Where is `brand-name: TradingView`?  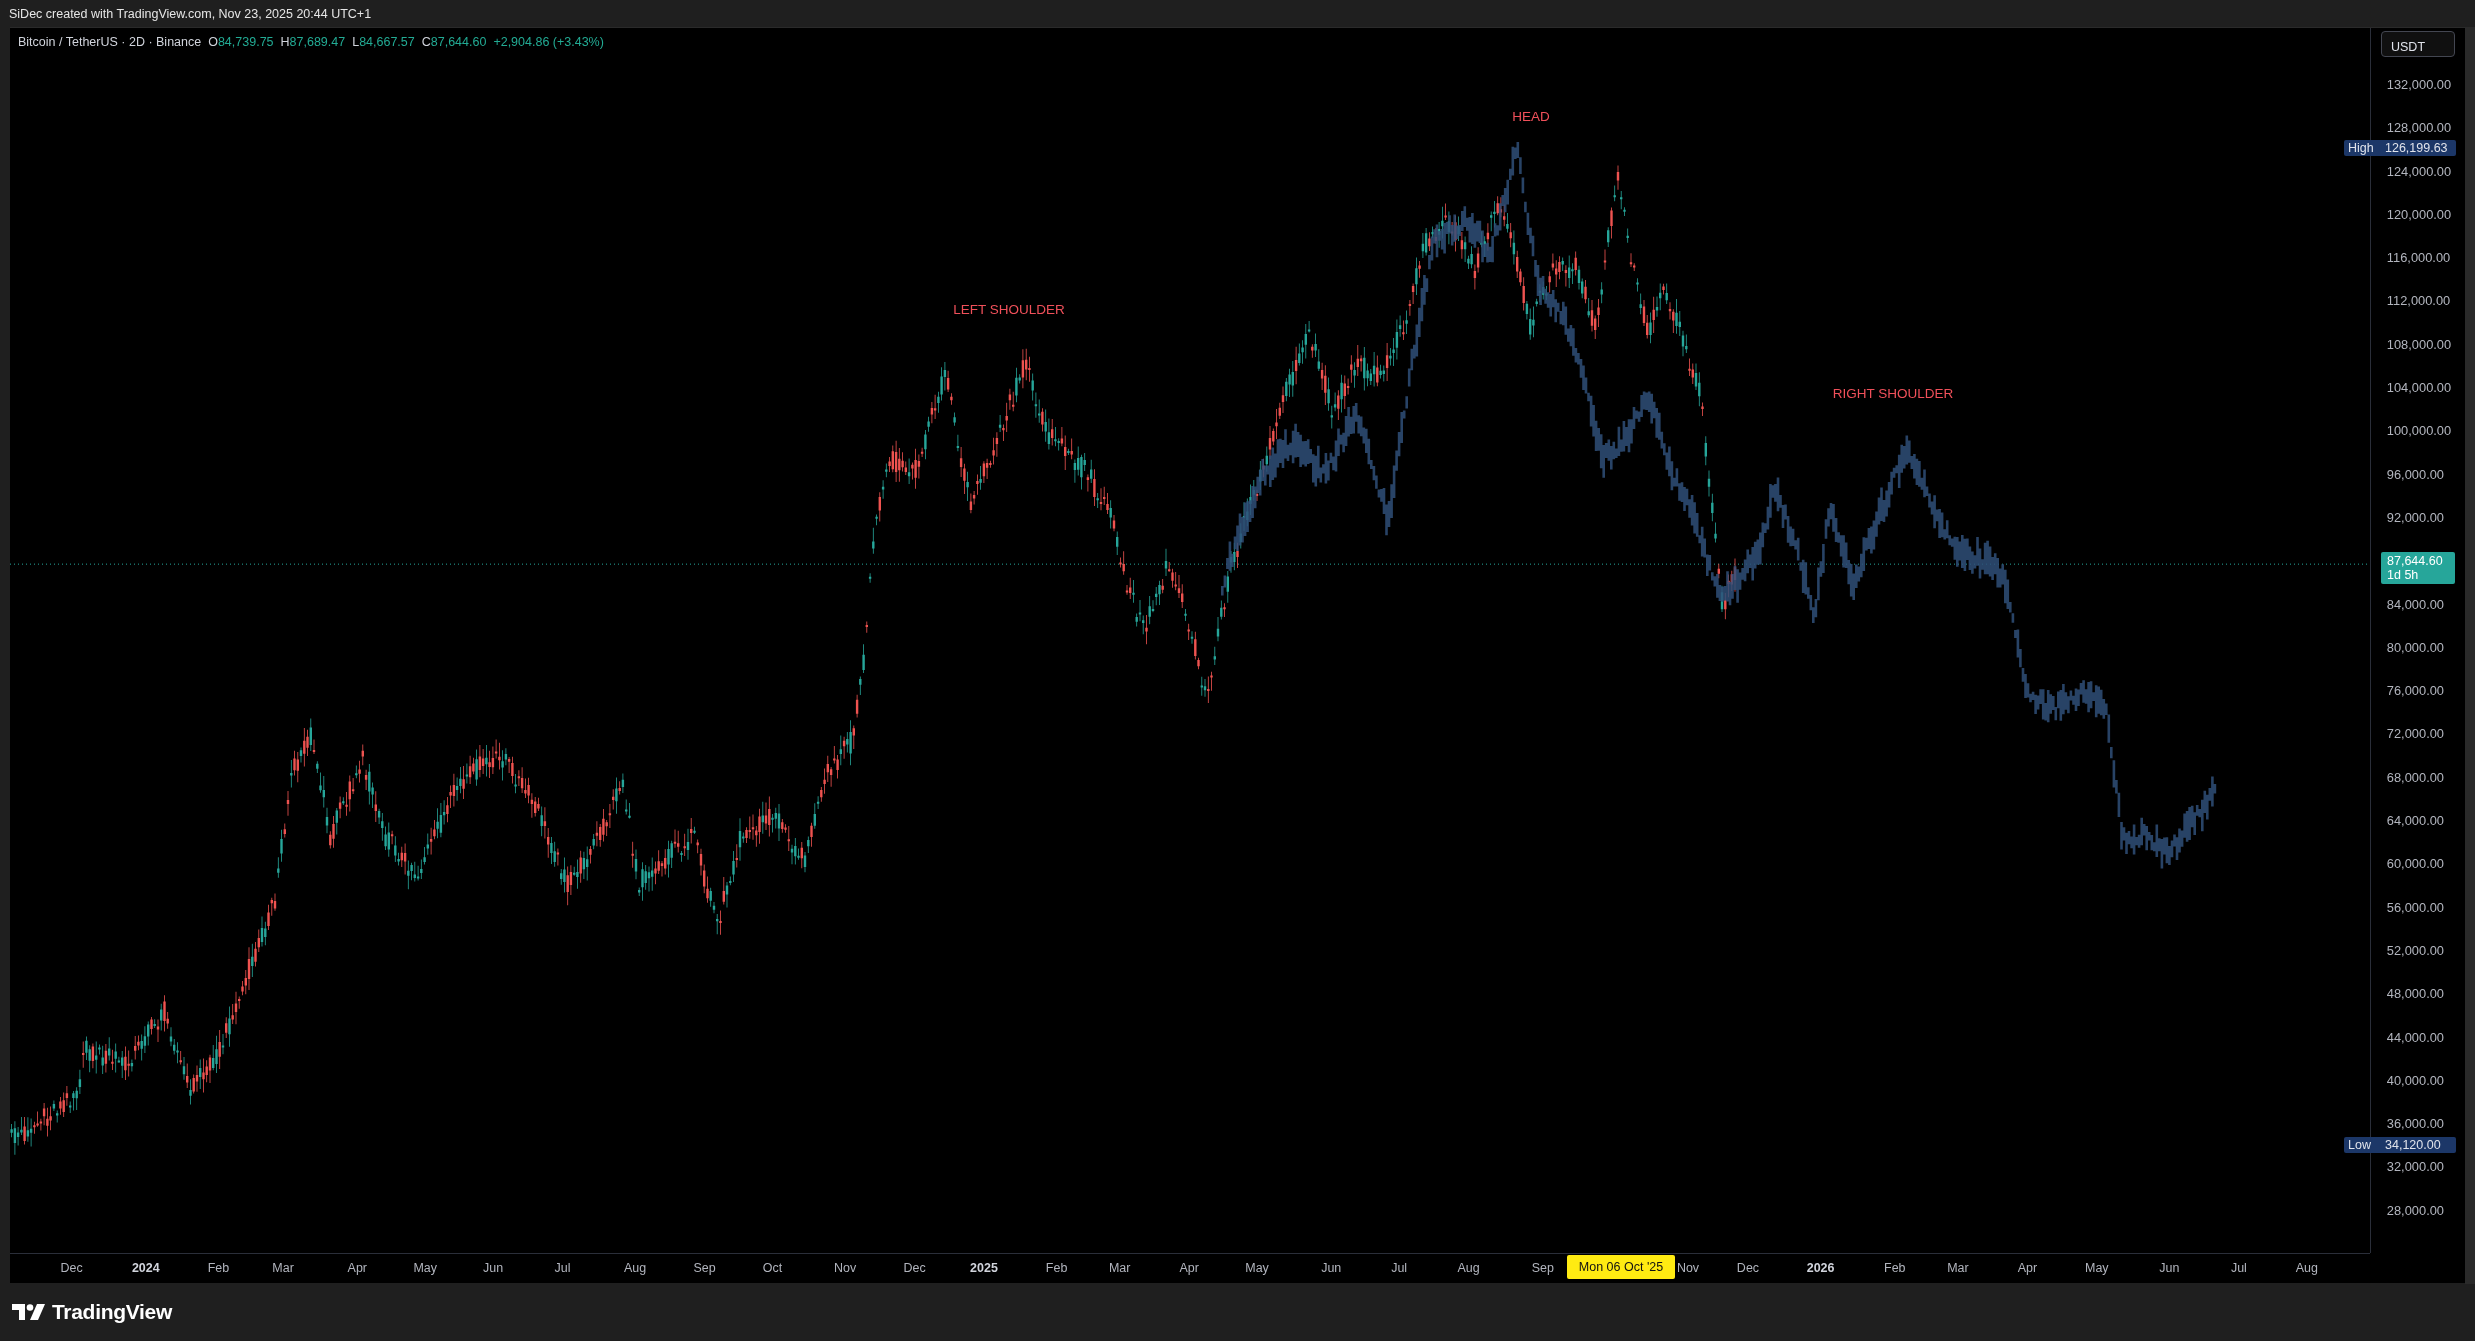
brand-name: TradingView is located at coordinates (112, 1312).